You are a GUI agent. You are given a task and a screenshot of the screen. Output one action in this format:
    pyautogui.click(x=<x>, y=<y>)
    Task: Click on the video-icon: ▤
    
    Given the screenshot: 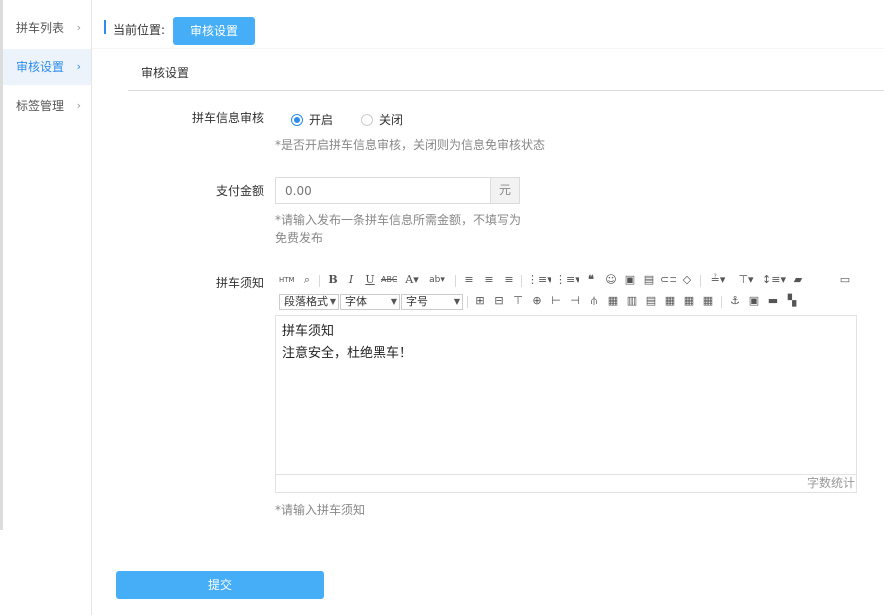 What is the action you would take?
    pyautogui.click(x=649, y=280)
    